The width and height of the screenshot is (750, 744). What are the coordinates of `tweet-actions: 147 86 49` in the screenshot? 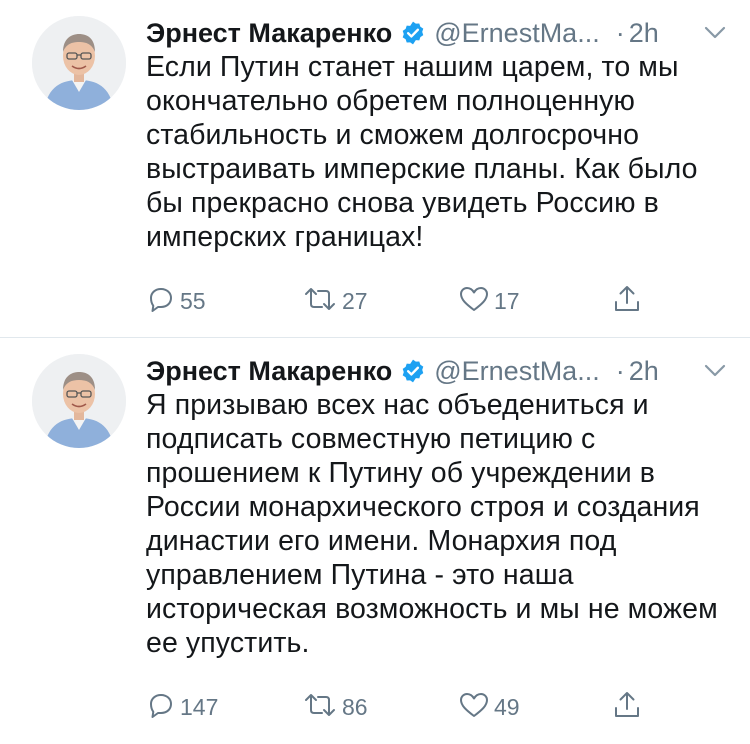 It's located at (436, 707).